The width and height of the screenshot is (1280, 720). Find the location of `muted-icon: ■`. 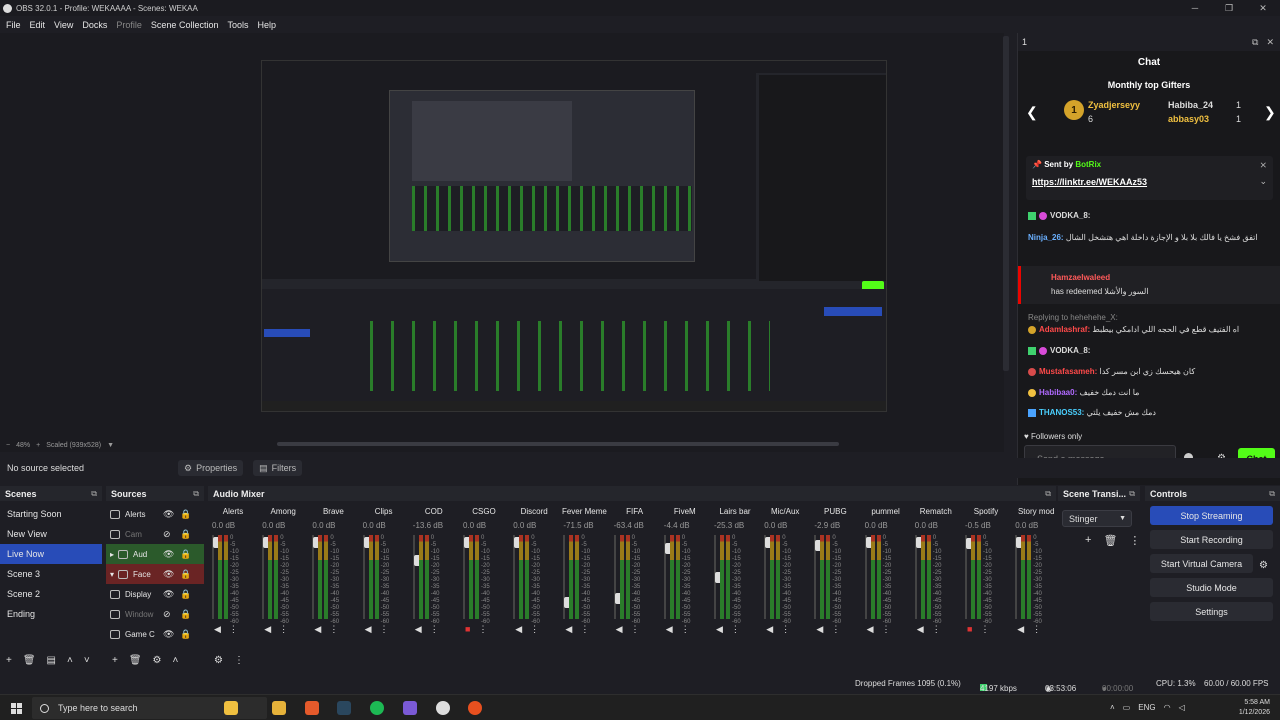

muted-icon: ■ is located at coordinates (467, 629).